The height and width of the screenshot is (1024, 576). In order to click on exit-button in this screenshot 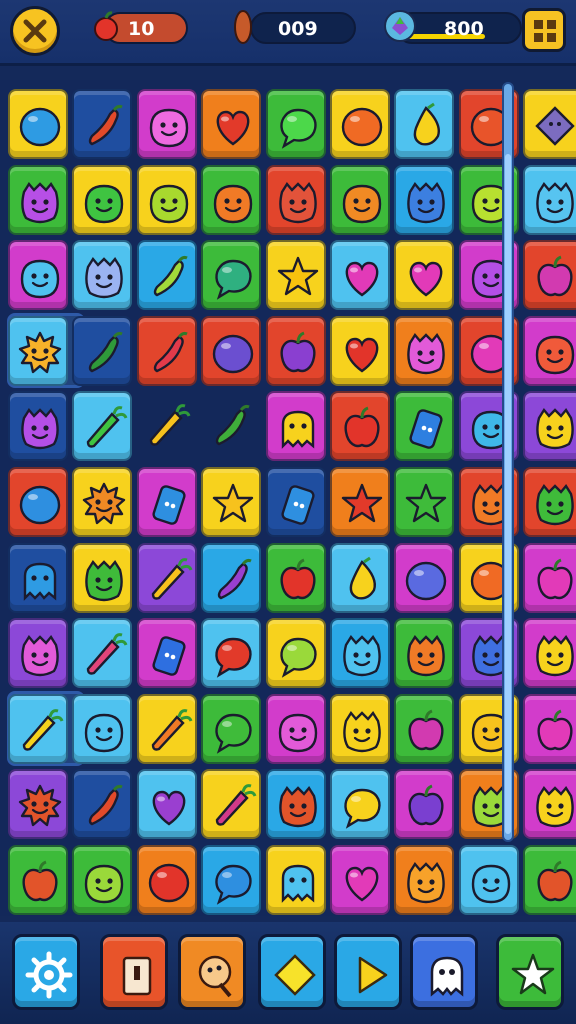, I will do `click(134, 972)`.